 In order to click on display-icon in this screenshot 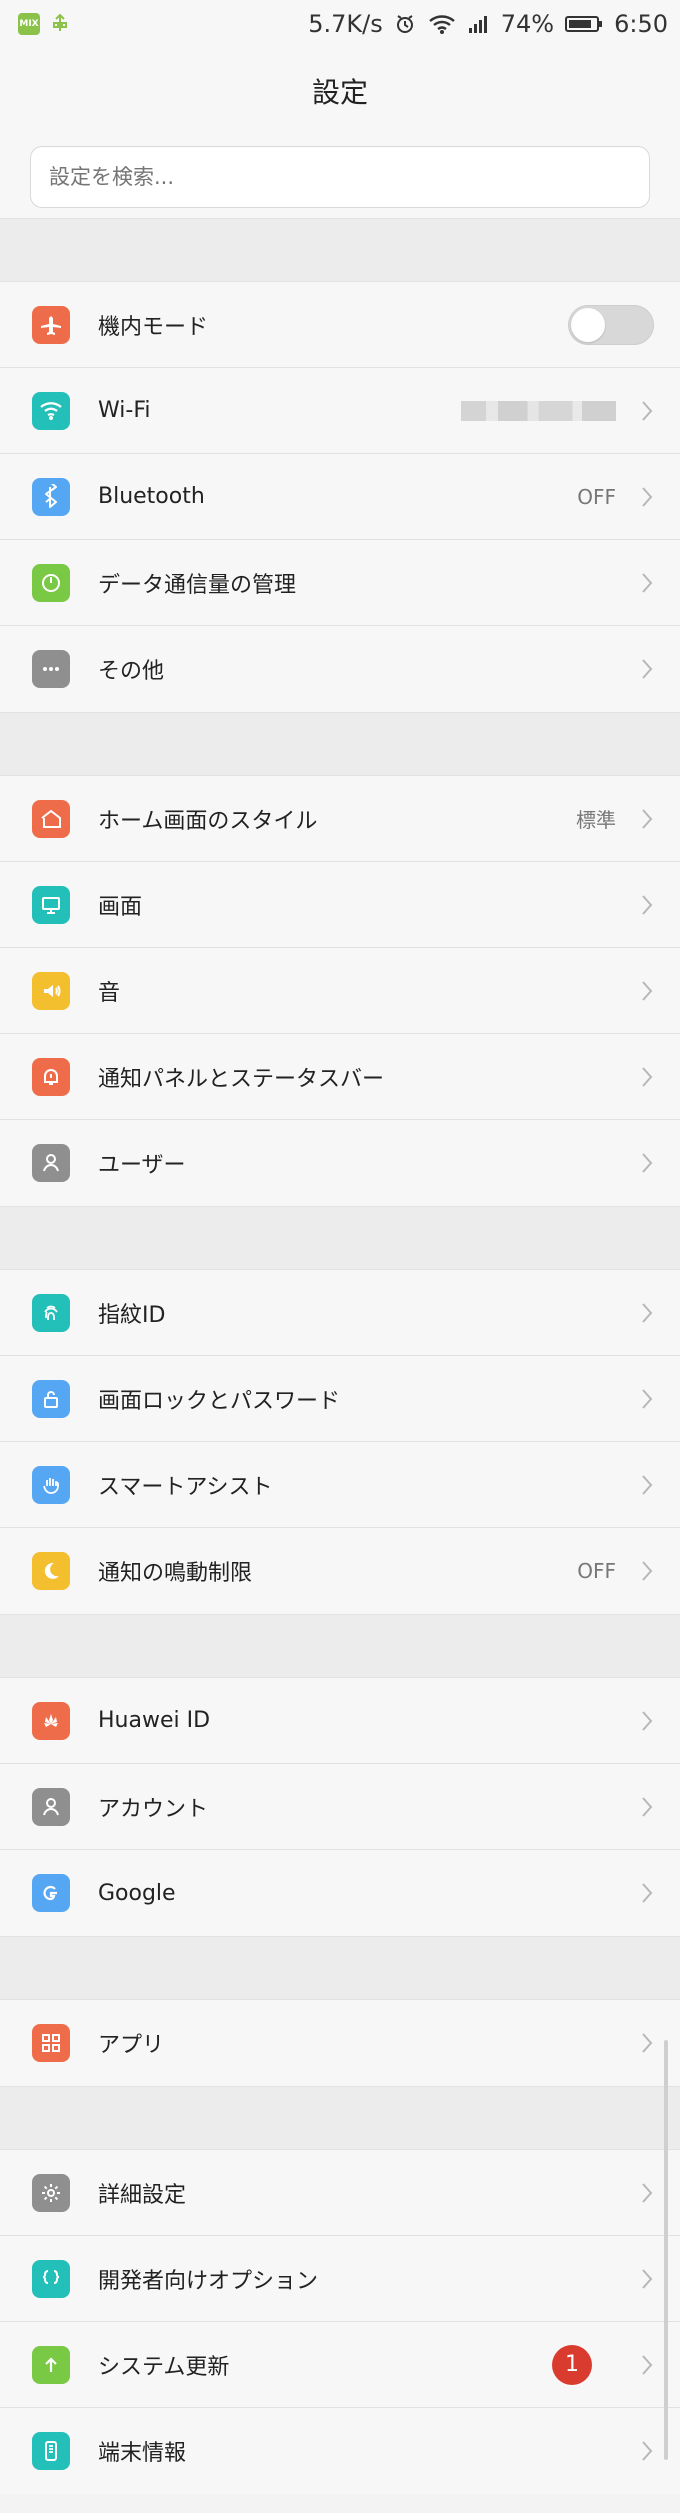, I will do `click(51, 904)`.